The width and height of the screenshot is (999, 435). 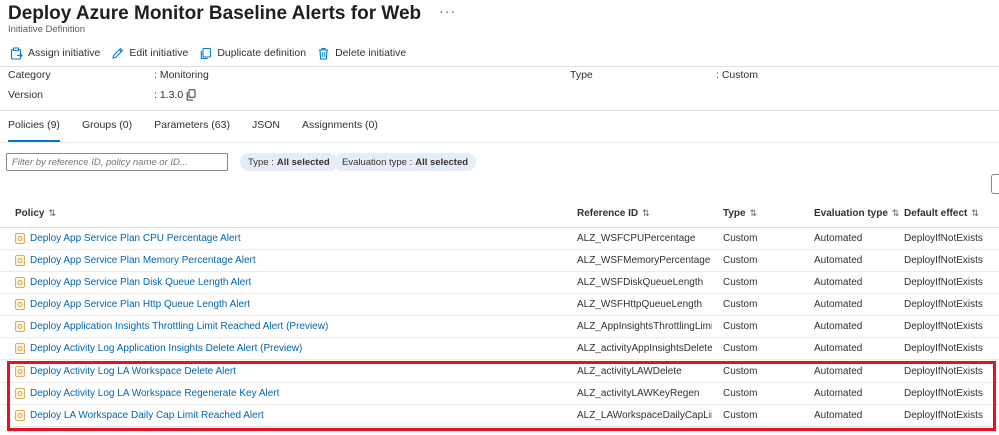 I want to click on tab-parameters: Parameters (63), so click(x=192, y=130).